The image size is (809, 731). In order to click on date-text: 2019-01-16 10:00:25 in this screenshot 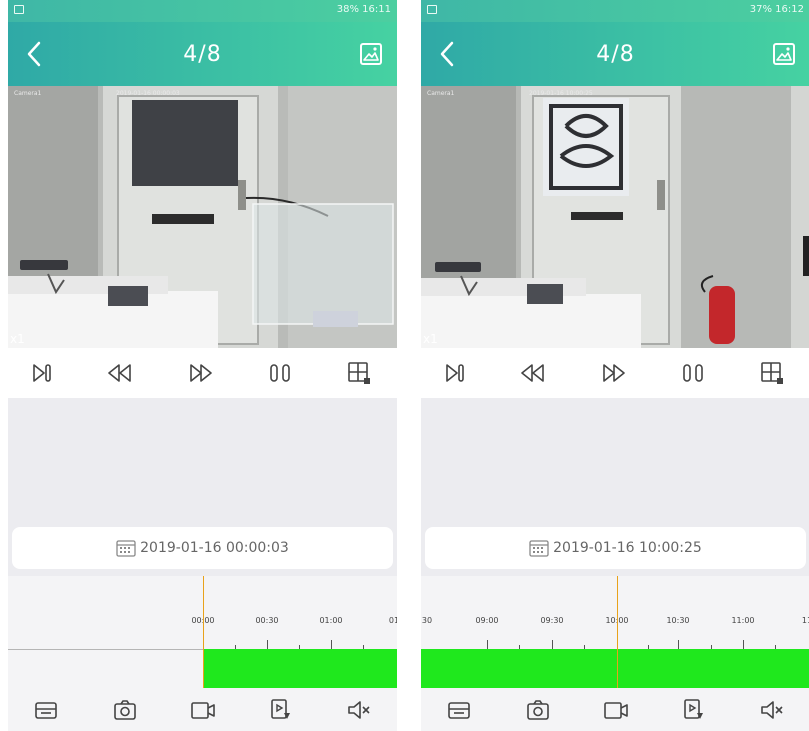, I will do `click(627, 548)`.